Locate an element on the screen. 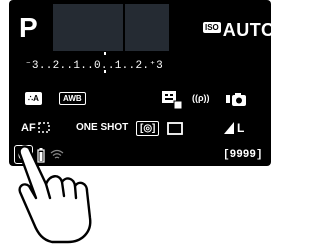  metering-mode-icon: [◎] is located at coordinates (148, 128).